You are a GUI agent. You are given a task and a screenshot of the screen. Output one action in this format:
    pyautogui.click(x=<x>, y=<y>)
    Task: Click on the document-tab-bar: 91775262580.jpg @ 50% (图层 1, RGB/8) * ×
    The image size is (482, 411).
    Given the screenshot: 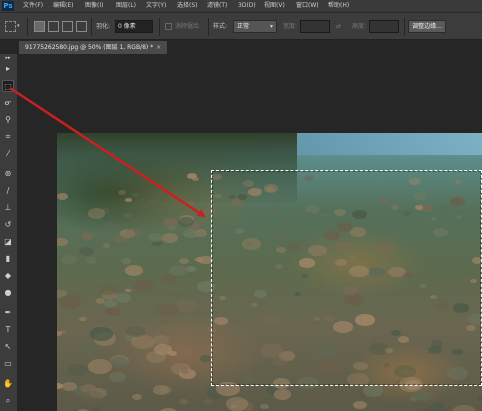 What is the action you would take?
    pyautogui.click(x=241, y=47)
    